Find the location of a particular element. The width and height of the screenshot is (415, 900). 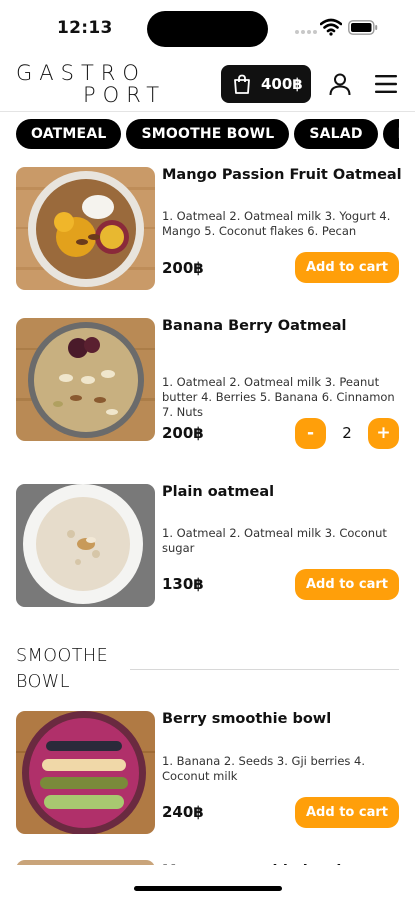

cart-button: 400฿ is located at coordinates (266, 84).